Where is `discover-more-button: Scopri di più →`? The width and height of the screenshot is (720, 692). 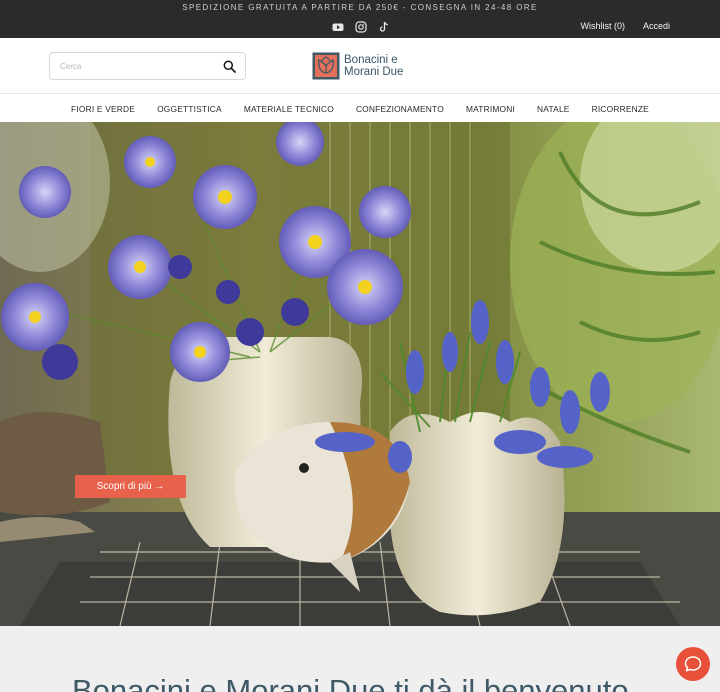
discover-more-button: Scopri di più → is located at coordinates (130, 486).